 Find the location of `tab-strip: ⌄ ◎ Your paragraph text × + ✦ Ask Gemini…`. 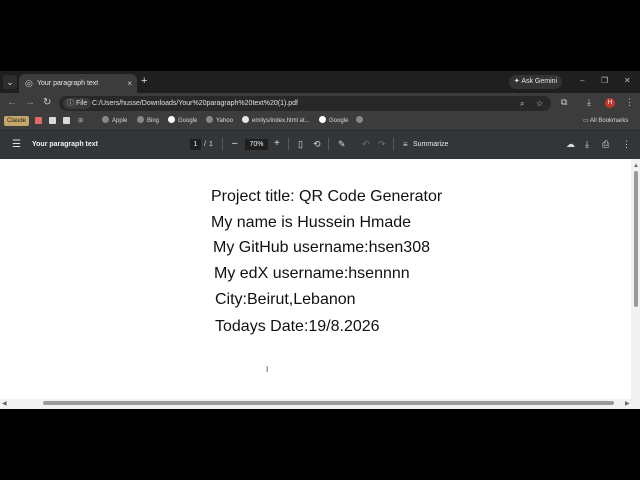

tab-strip: ⌄ ◎ Your paragraph text × + ✦ Ask Gemini… is located at coordinates (320, 82).